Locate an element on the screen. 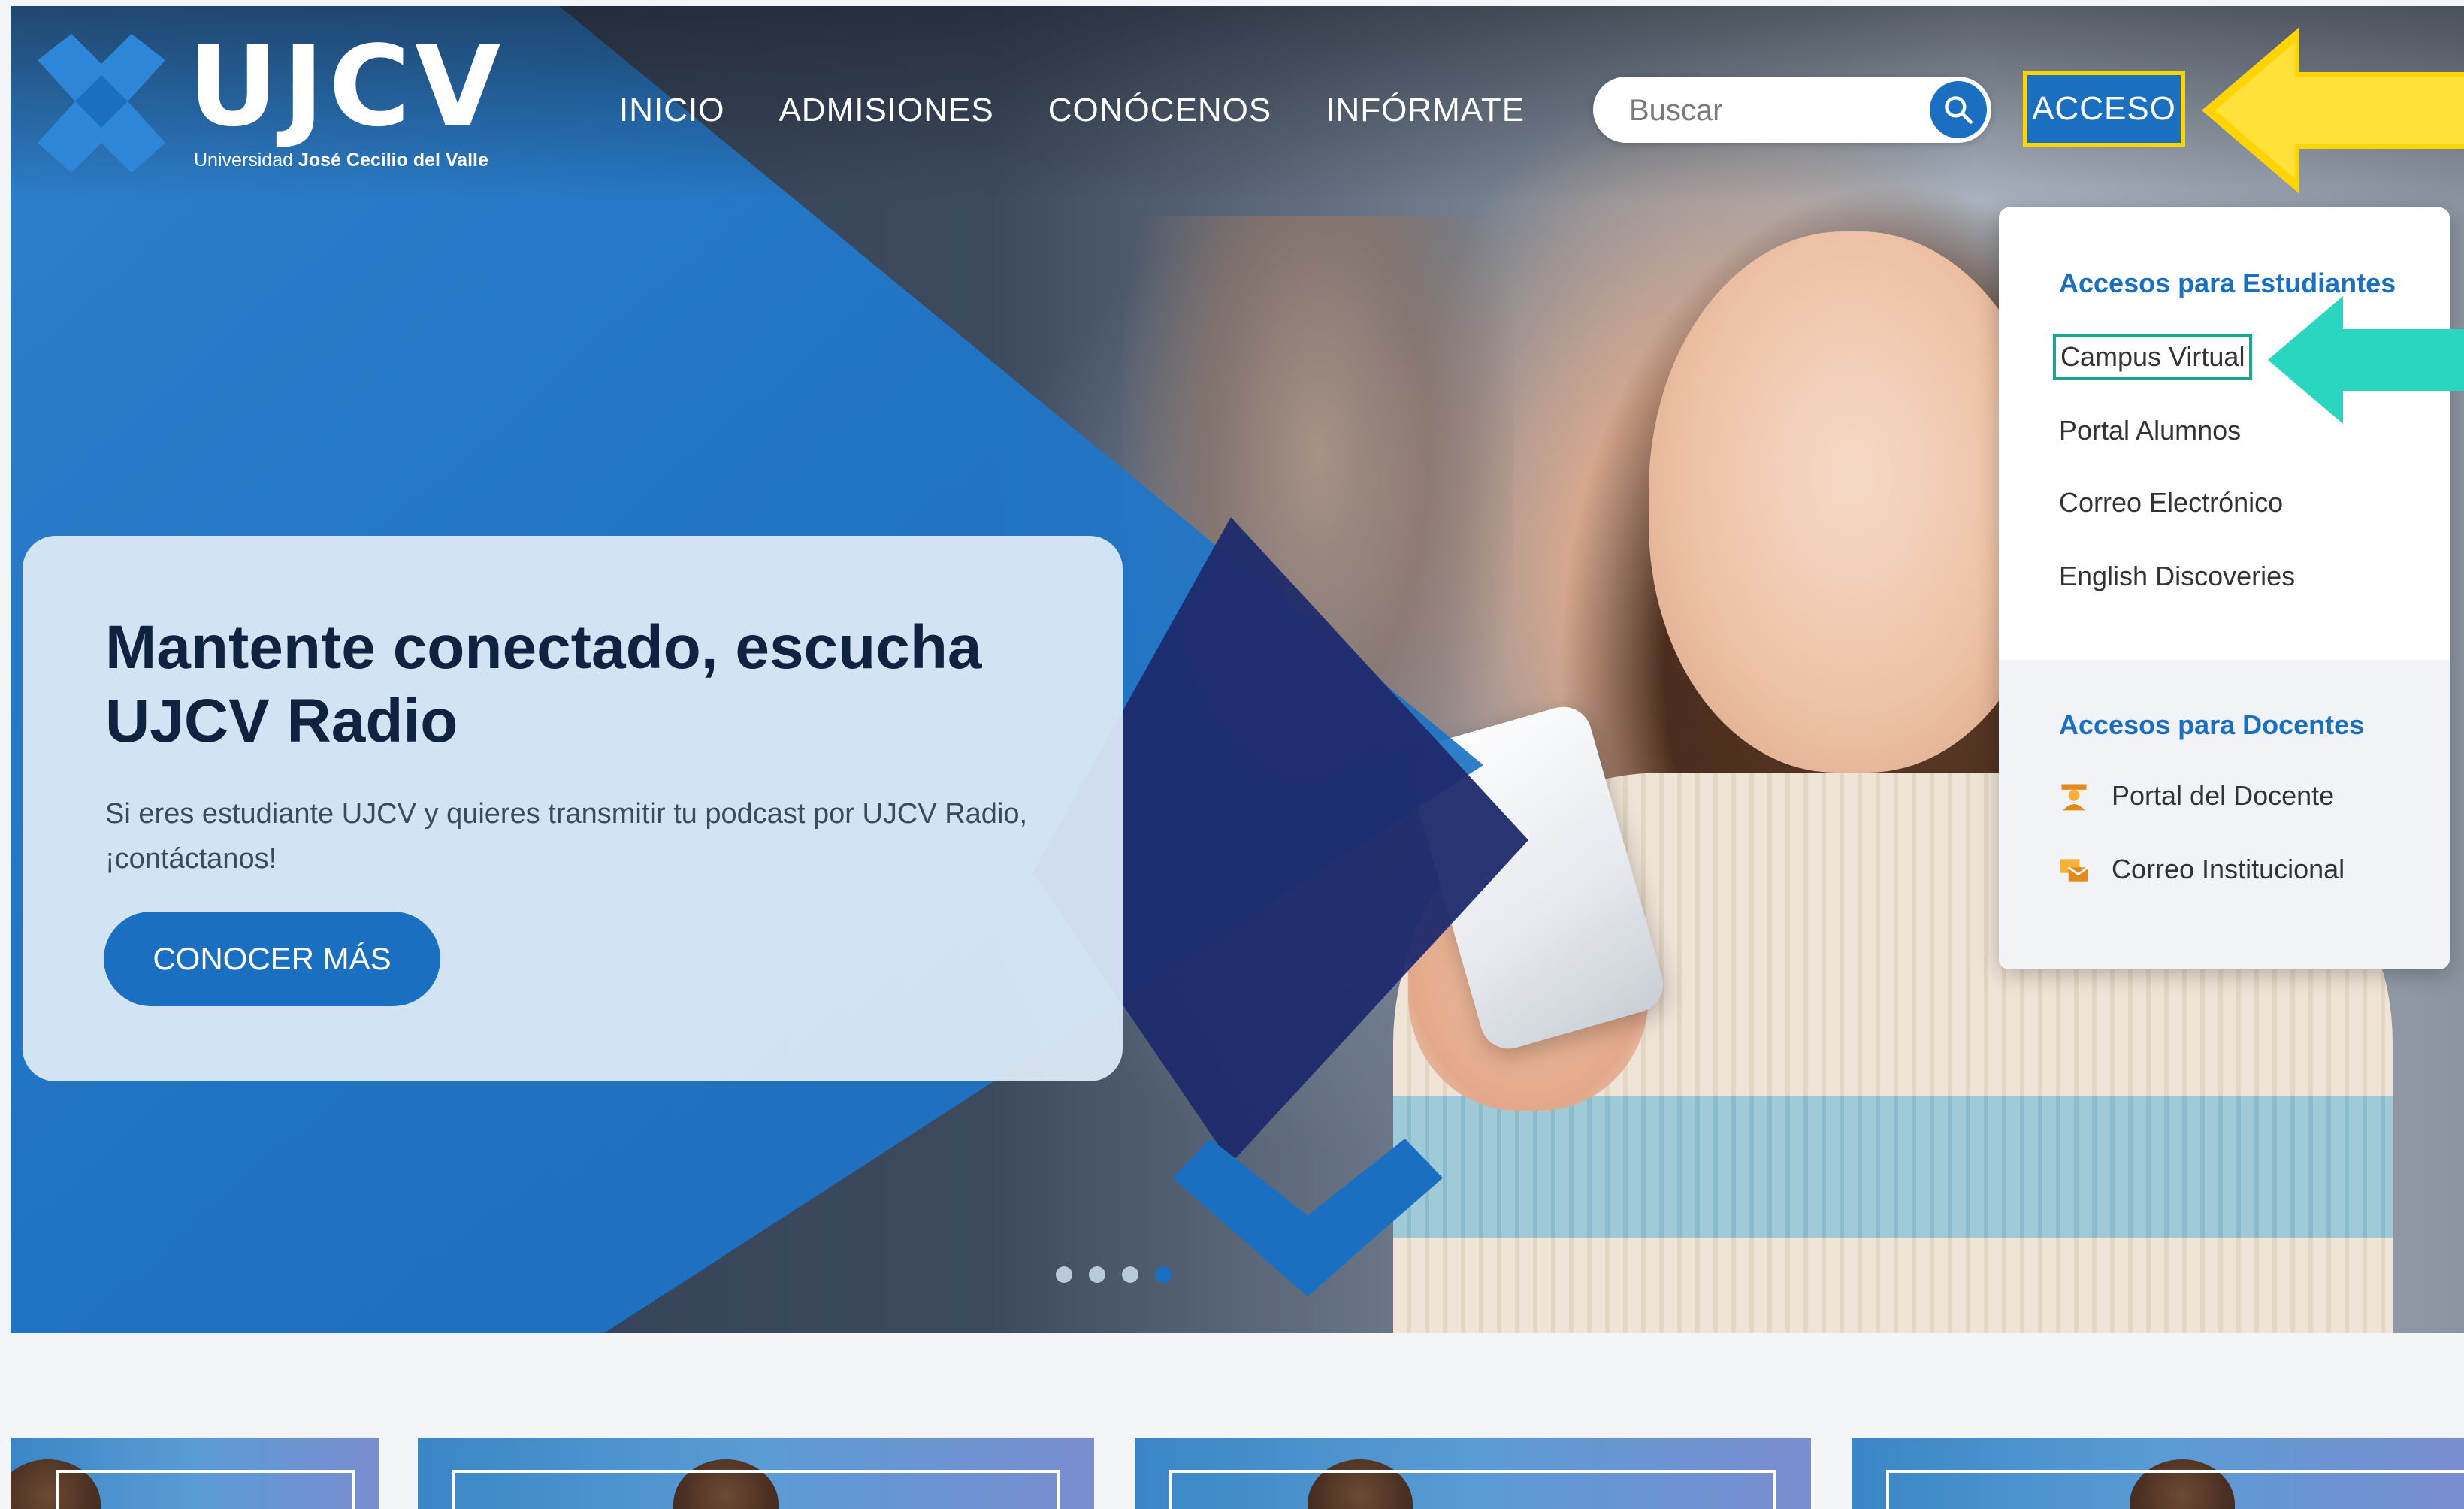  search-box is located at coordinates (1792, 110).